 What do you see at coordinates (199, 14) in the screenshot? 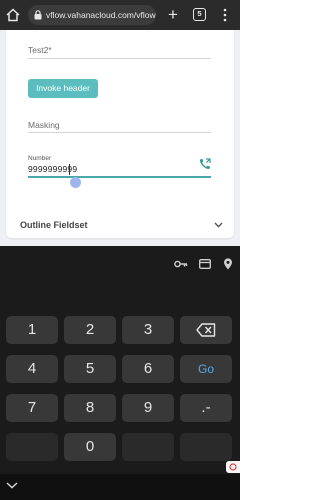
I see `tab-switcher-button: 5` at bounding box center [199, 14].